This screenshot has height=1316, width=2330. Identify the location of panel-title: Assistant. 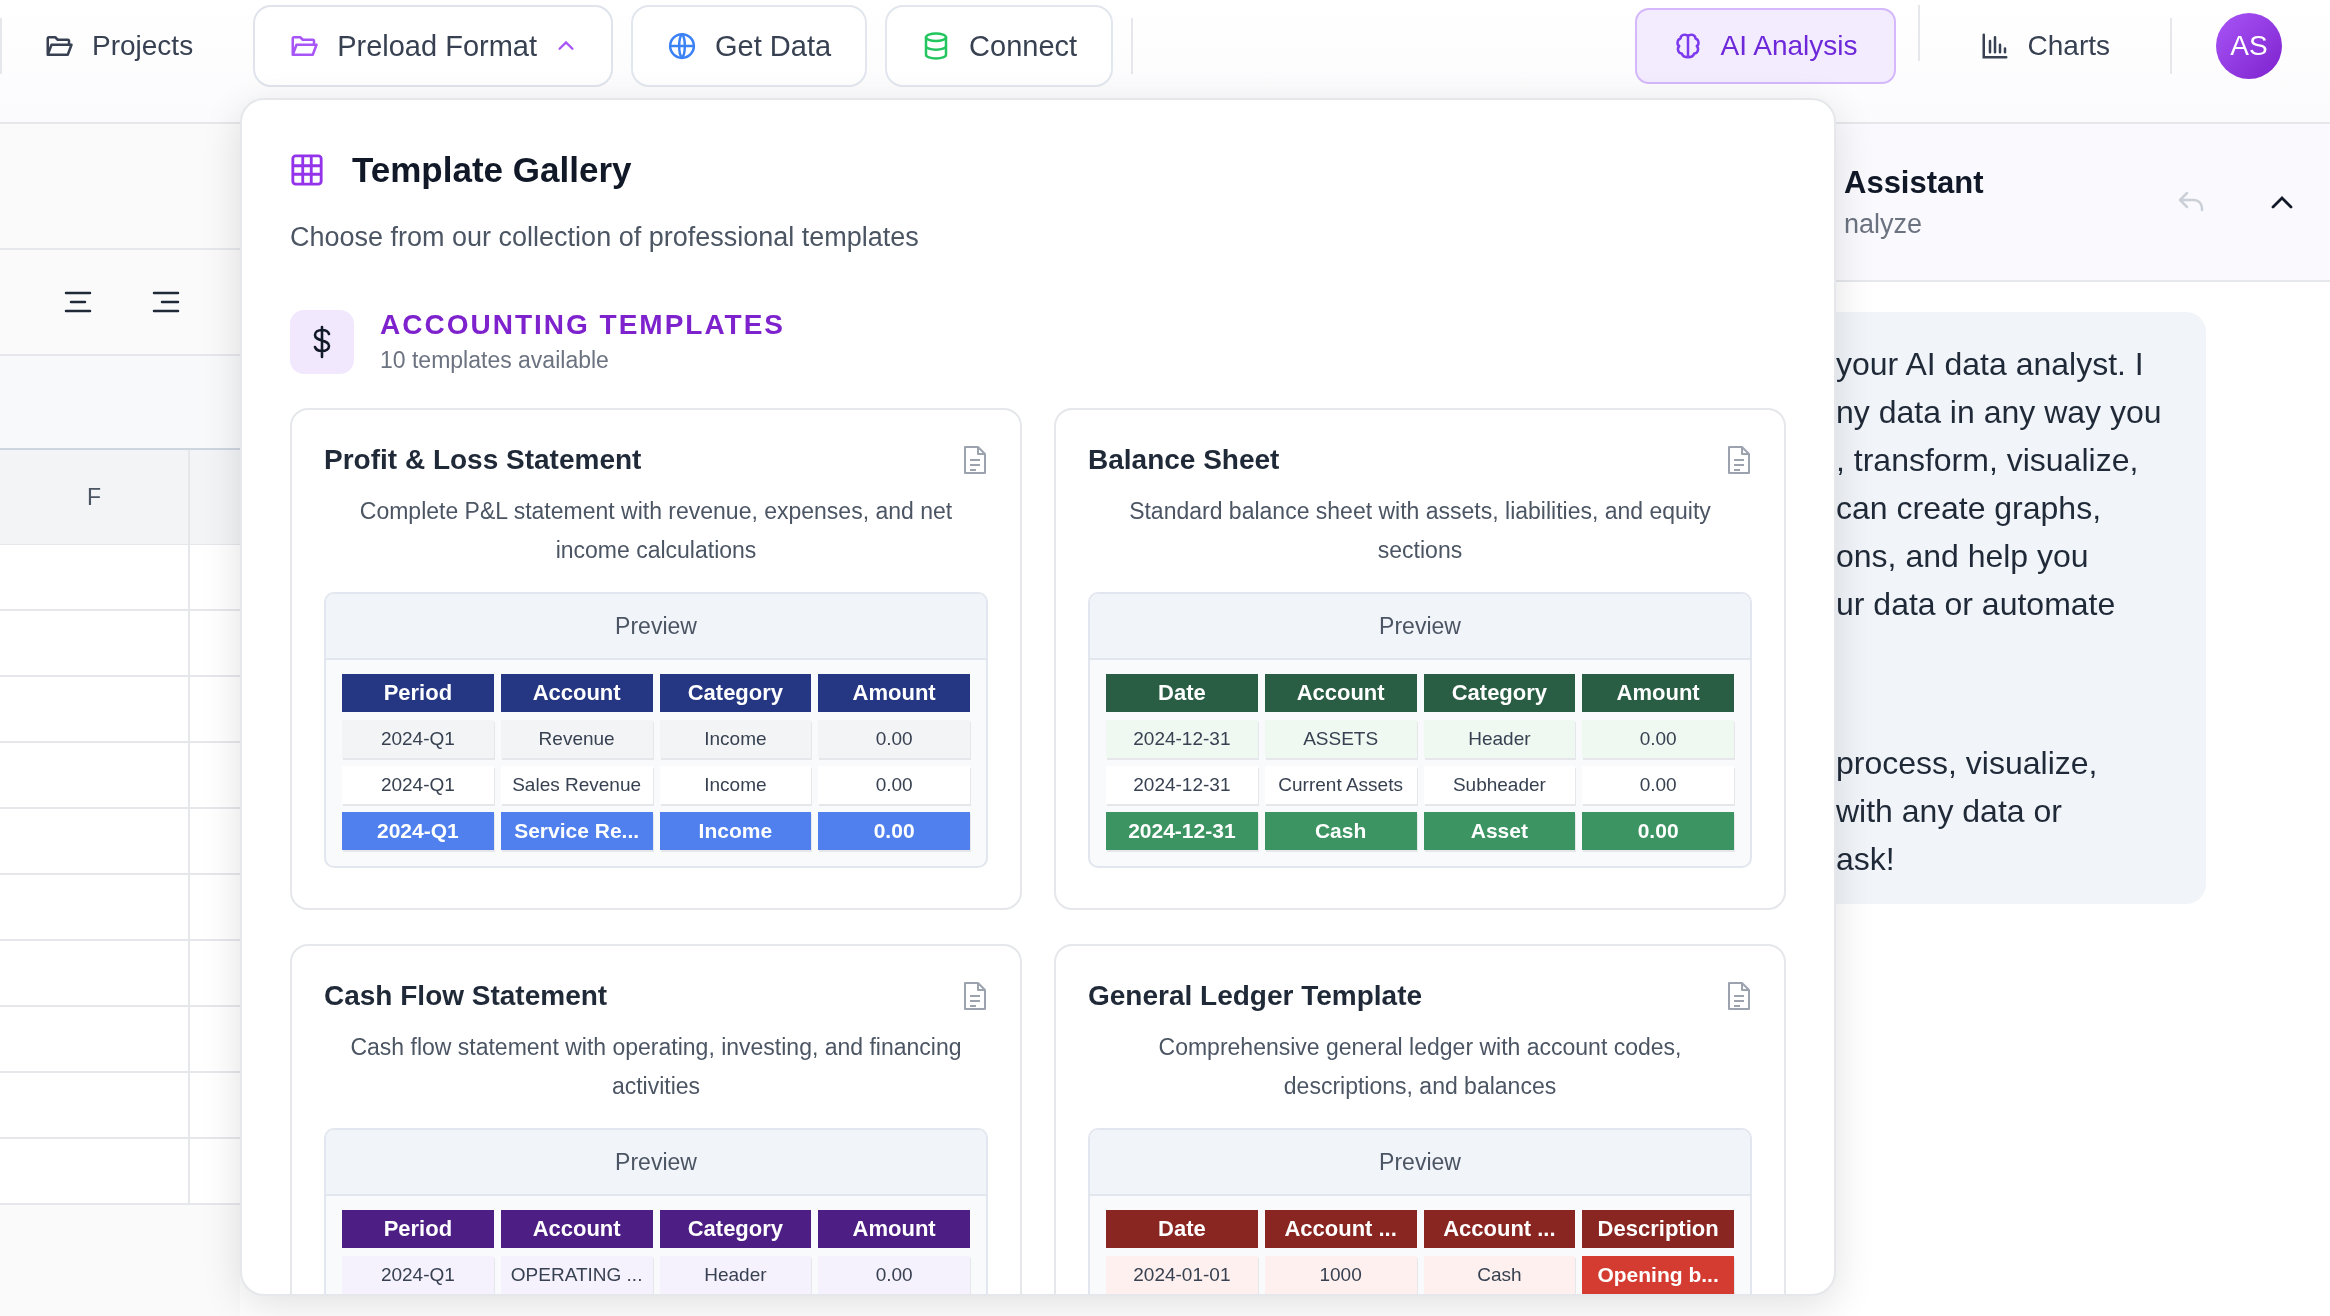
(1914, 182).